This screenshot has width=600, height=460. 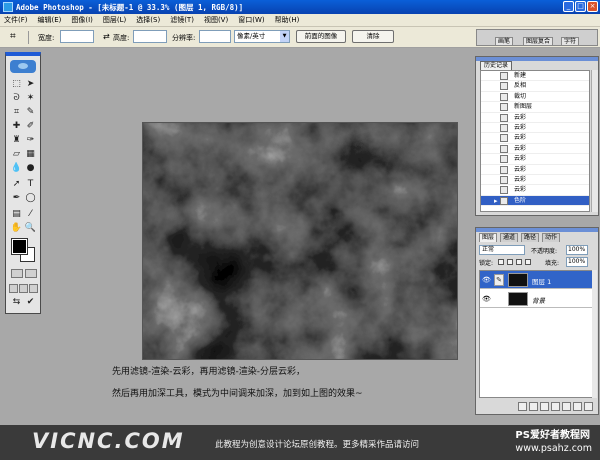 What do you see at coordinates (150, 36) in the screenshot?
I see `height-field` at bounding box center [150, 36].